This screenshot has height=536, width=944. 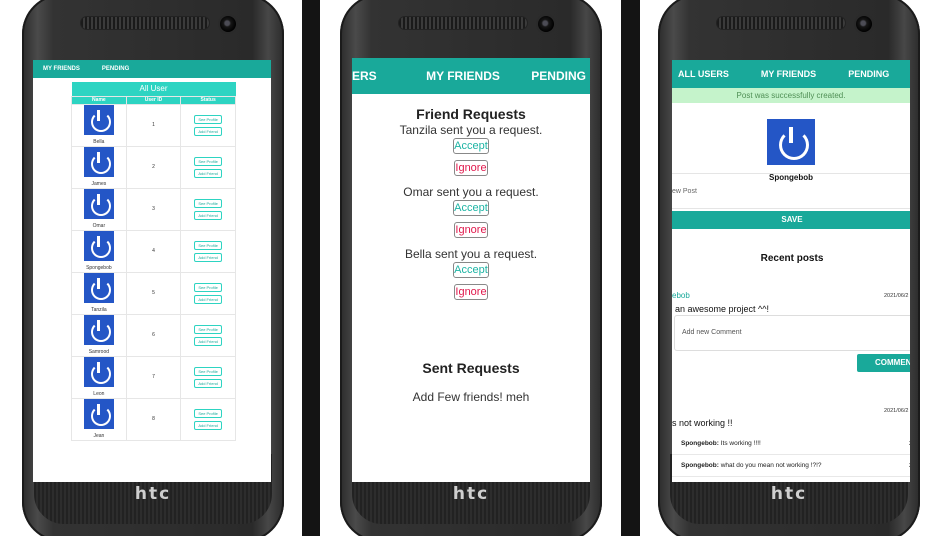 I want to click on nav-all-users: ERS, so click(x=364, y=76).